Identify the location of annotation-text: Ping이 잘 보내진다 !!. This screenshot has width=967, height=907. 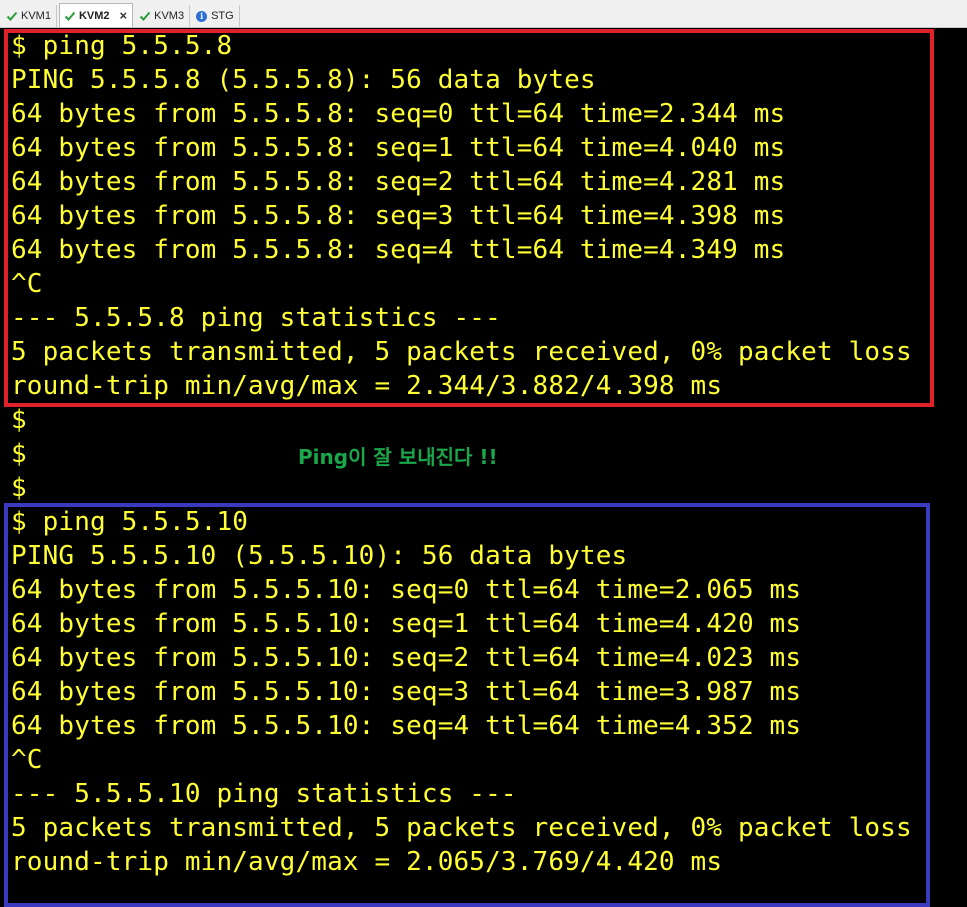
(398, 457).